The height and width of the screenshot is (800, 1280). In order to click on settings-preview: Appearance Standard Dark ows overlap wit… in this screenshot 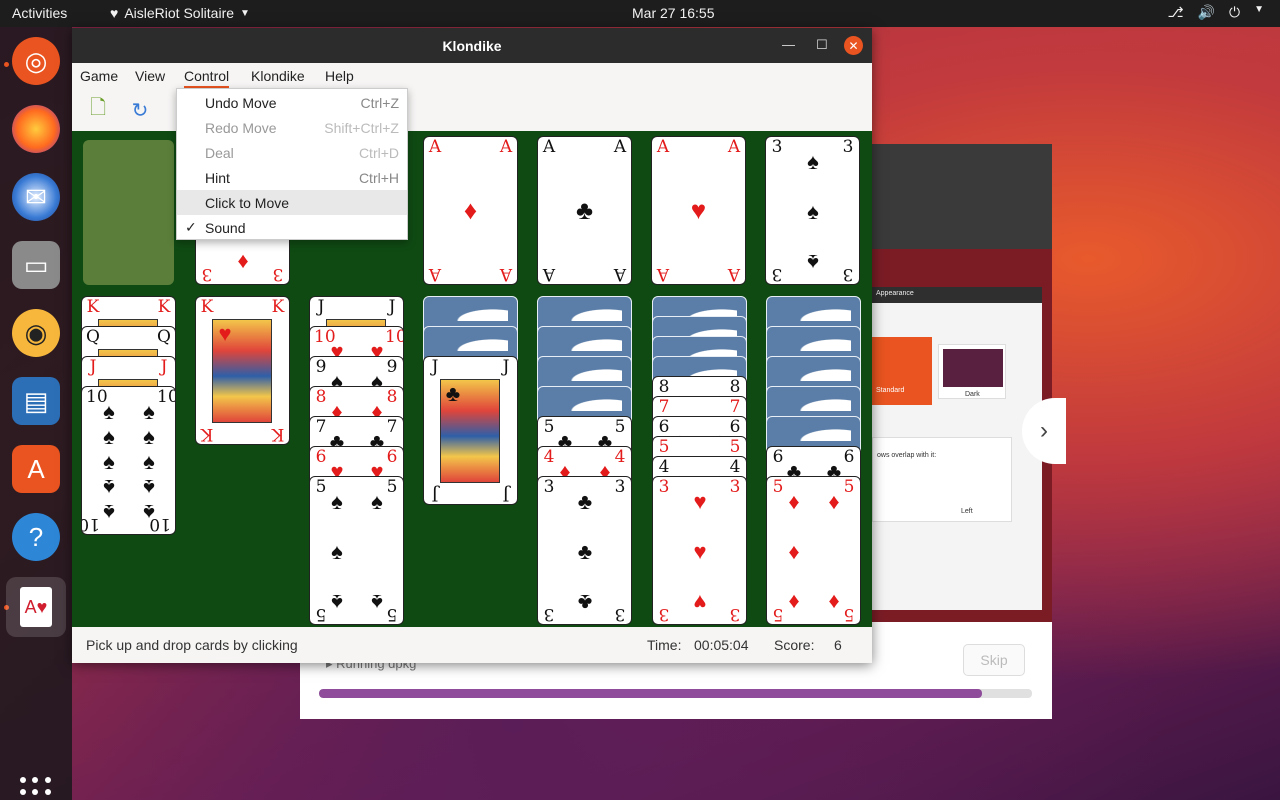, I will do `click(957, 448)`.